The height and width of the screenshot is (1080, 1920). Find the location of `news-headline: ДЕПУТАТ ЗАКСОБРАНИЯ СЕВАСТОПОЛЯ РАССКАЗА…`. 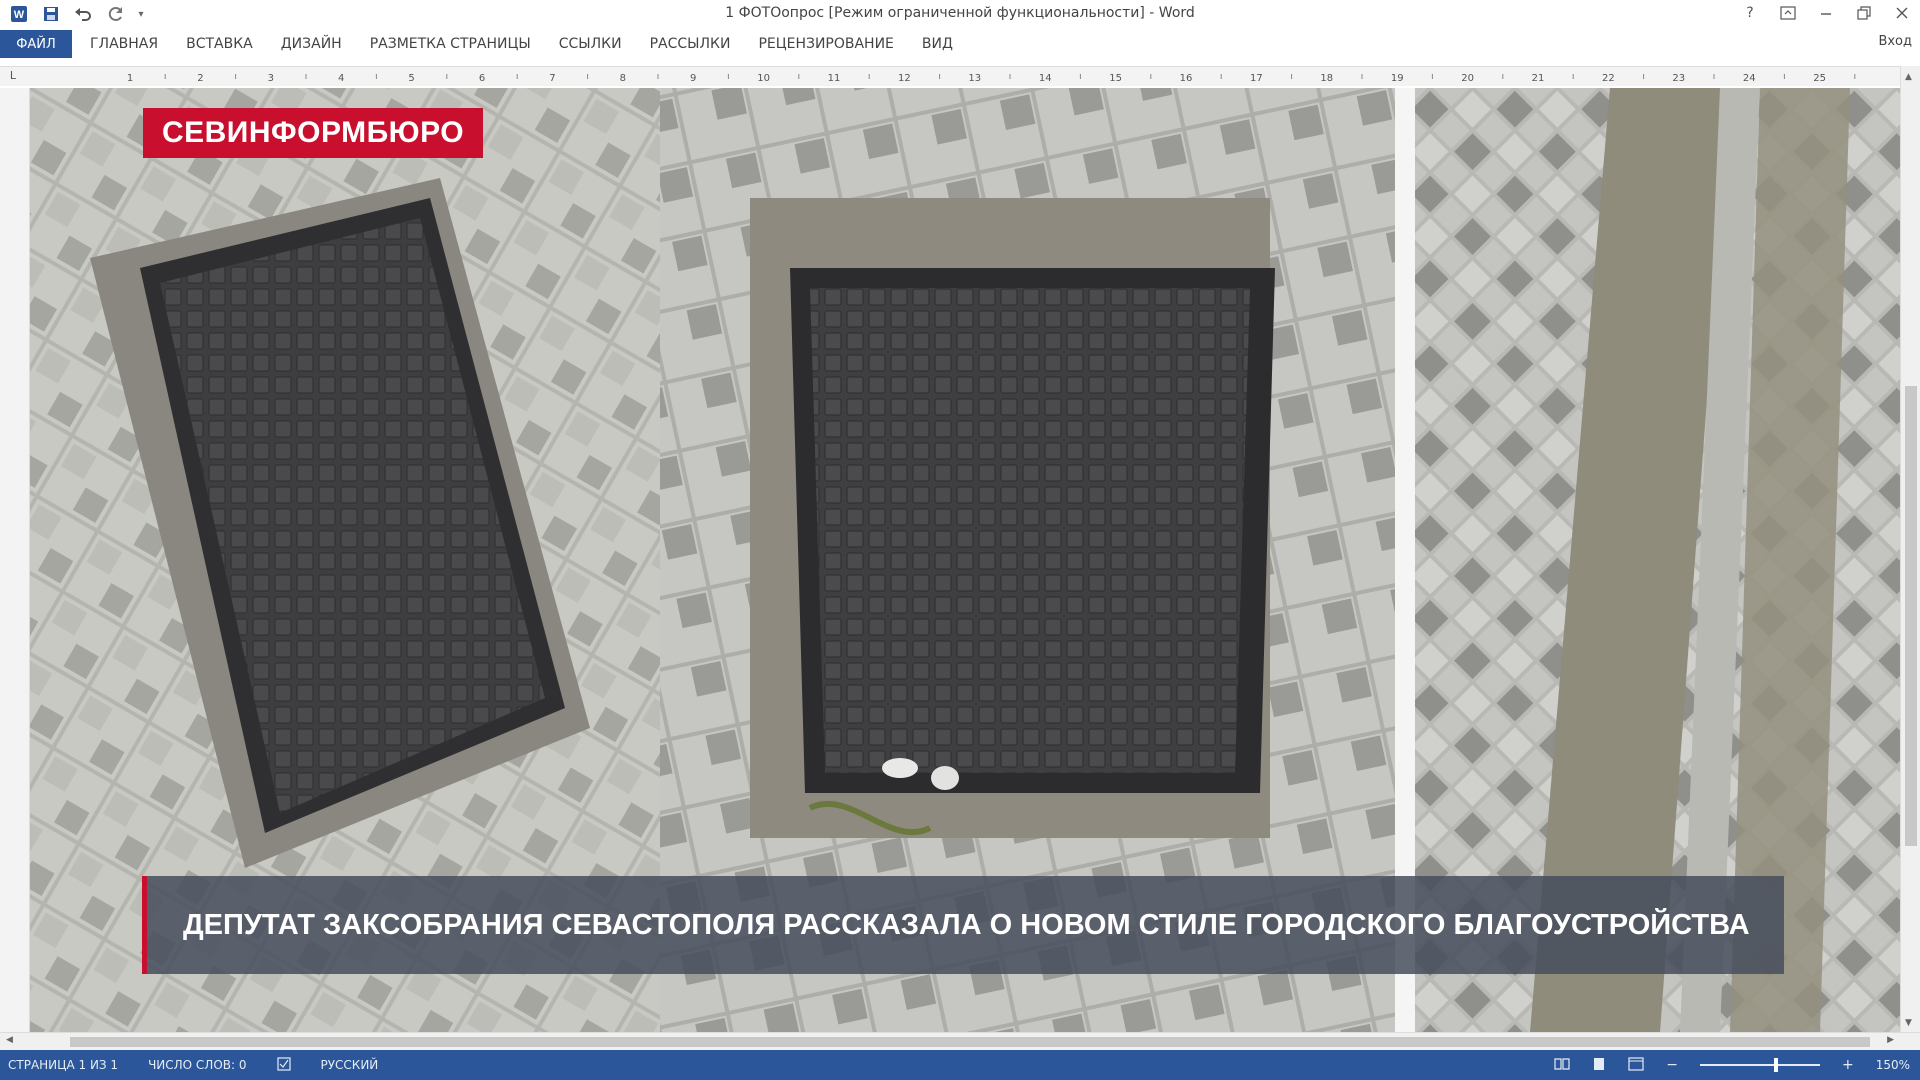

news-headline: ДЕПУТАТ ЗАКСОБРАНИЯ СЕВАСТОПОЛЯ РАССКАЗА… is located at coordinates (963, 925).